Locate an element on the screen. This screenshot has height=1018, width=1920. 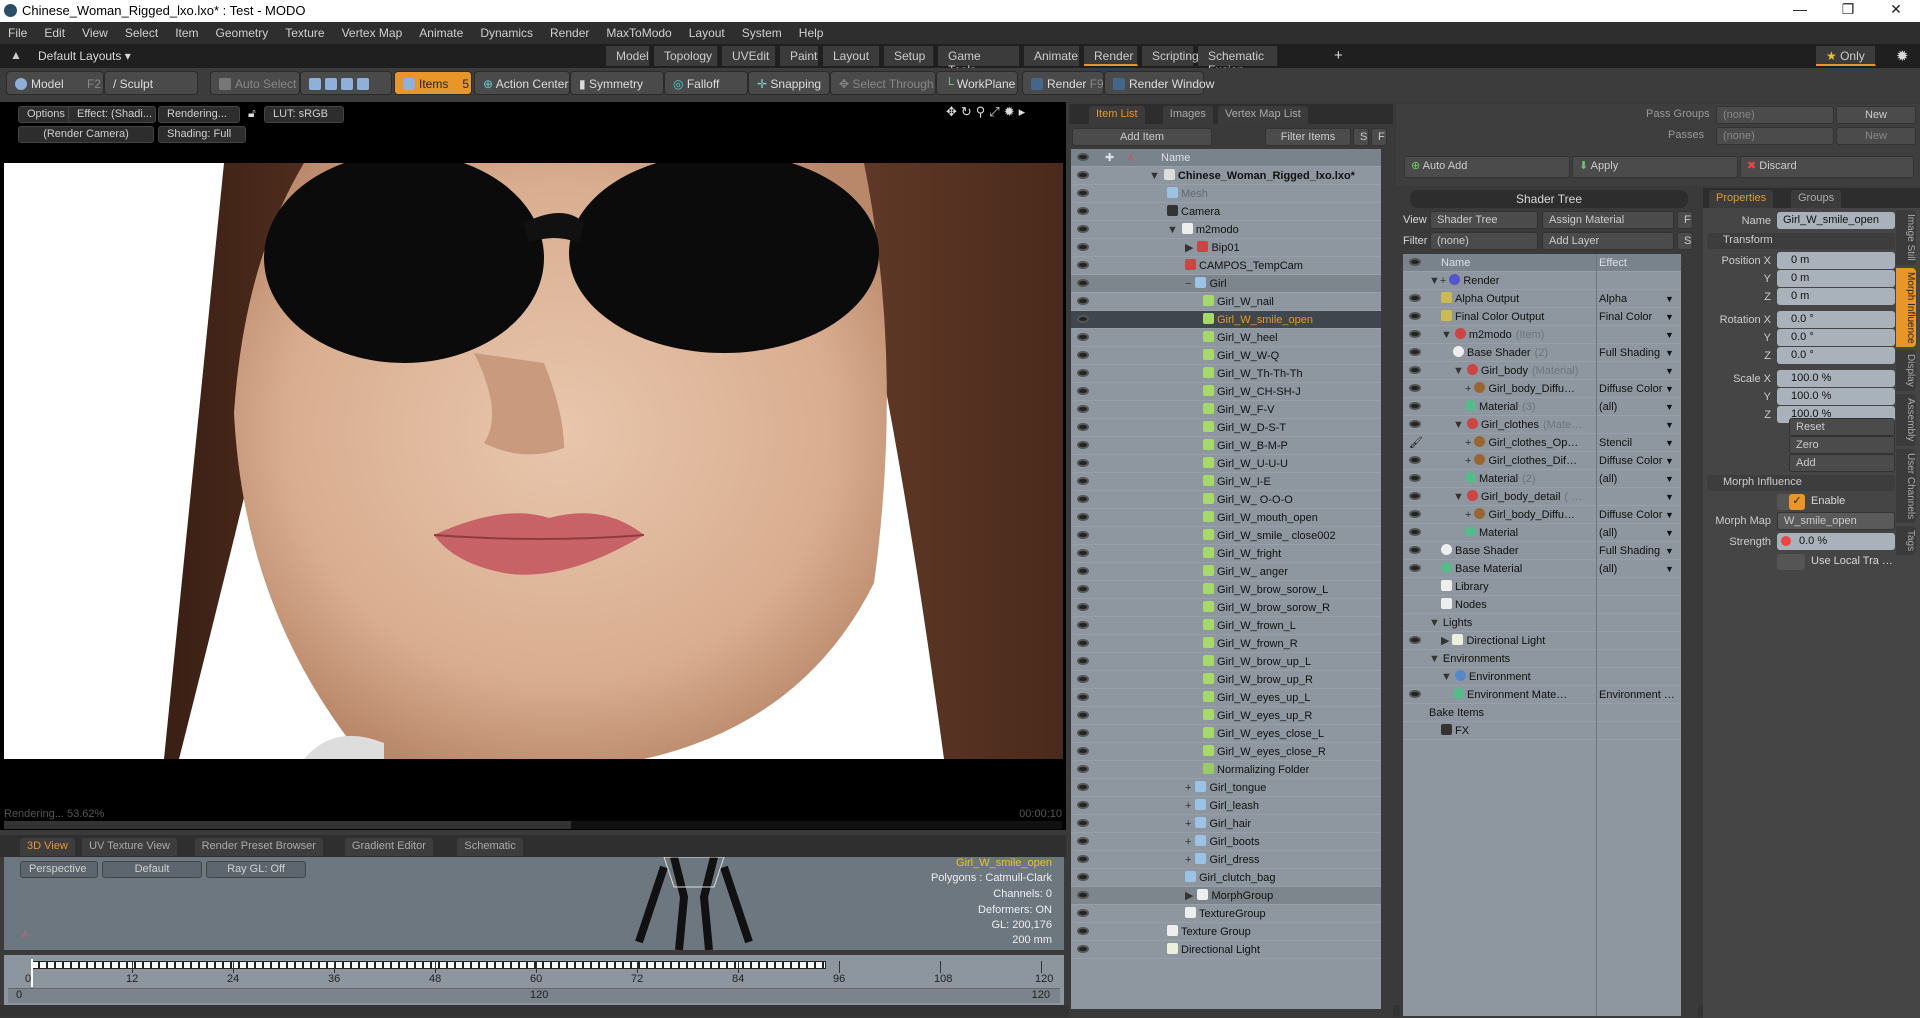
item-row: Girl_W_mouth_open is located at coordinates (1226, 518).